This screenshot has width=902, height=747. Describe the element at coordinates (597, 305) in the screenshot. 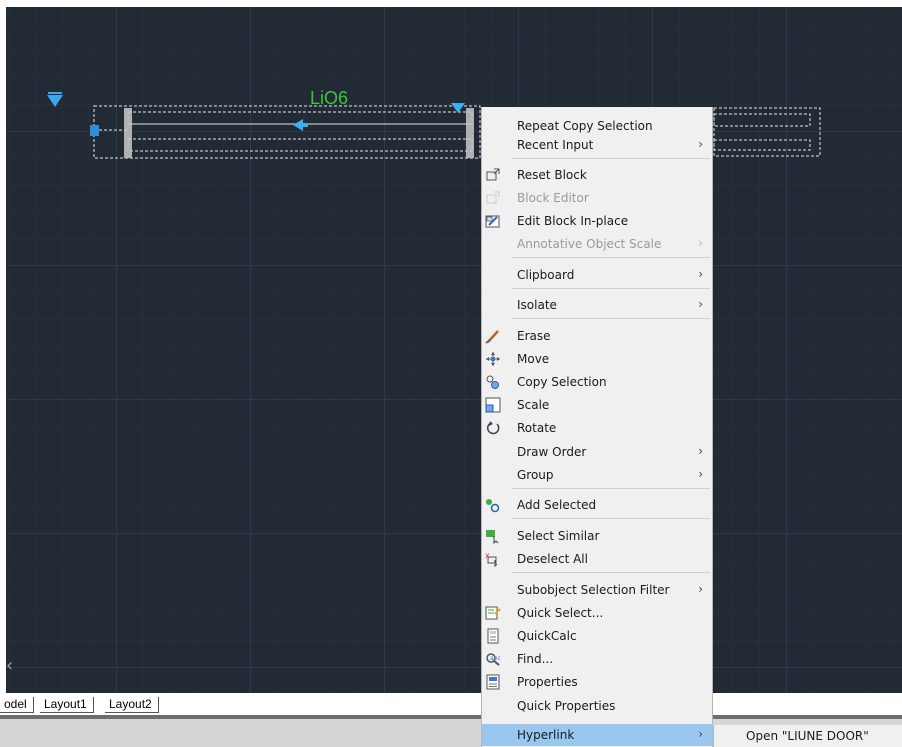

I see `menu-item-isolate: Isolate ›` at that location.